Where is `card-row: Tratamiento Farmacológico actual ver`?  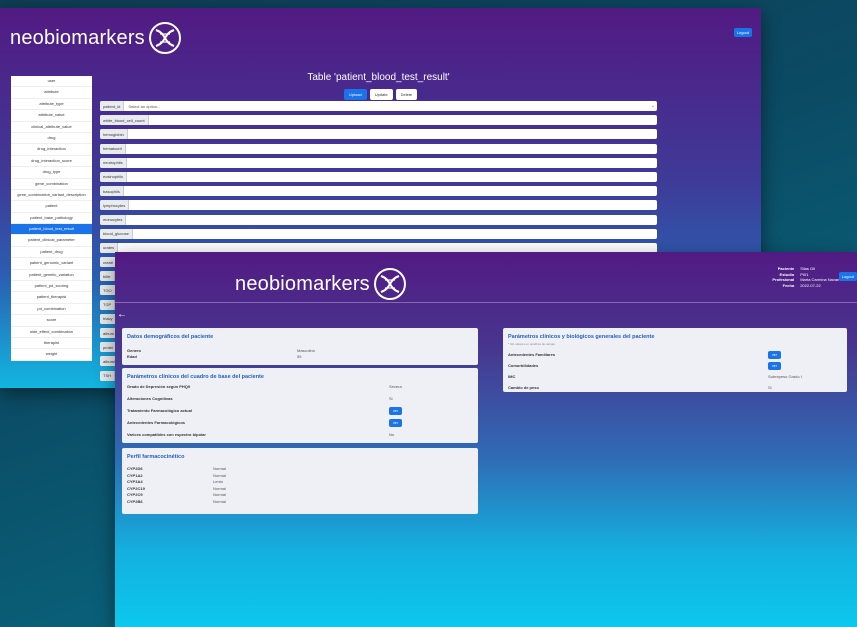 card-row: Tratamiento Farmacológico actual ver is located at coordinates (300, 410).